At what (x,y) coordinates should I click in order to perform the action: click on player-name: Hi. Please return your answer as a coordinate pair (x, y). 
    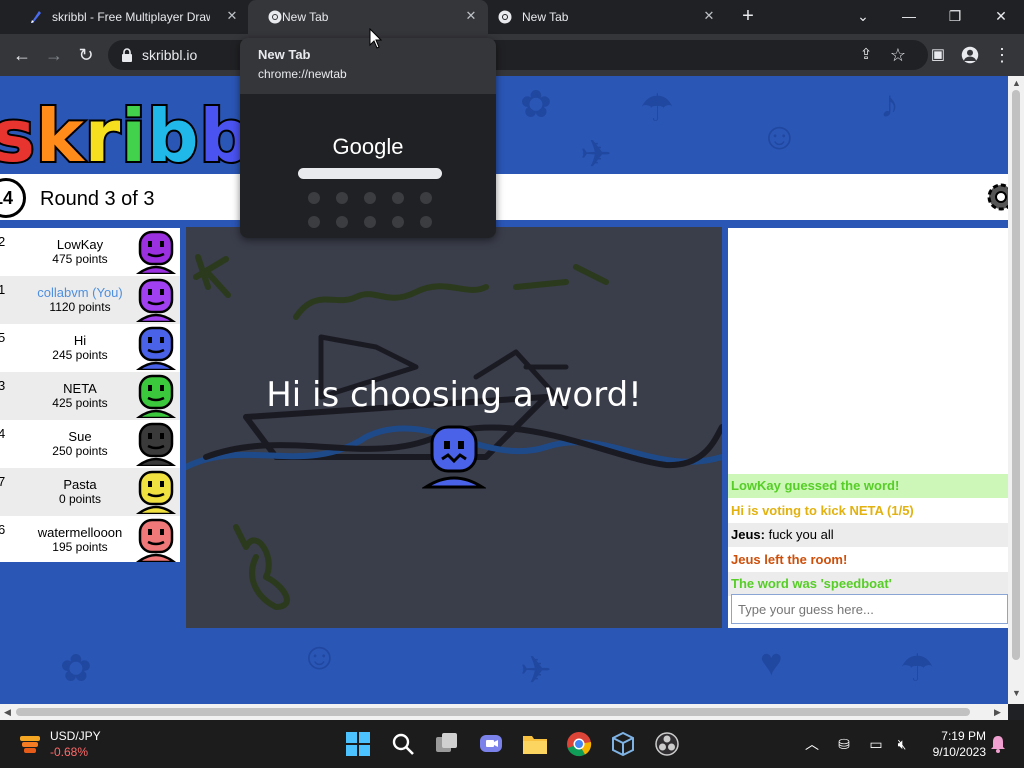
    Looking at the image, I should click on (80, 340).